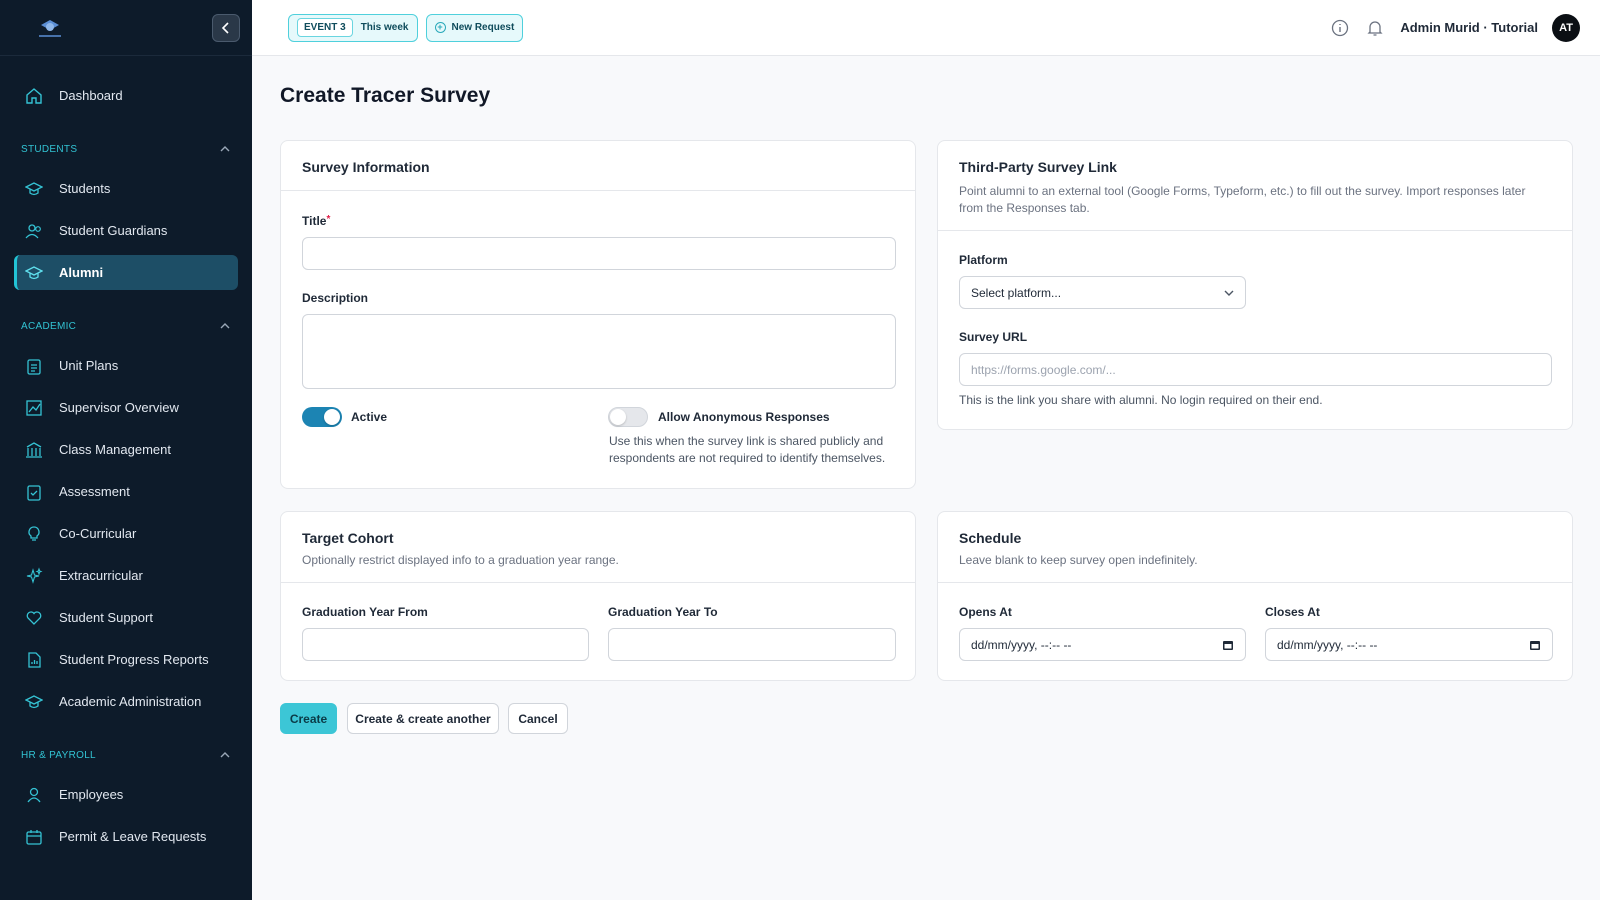 The image size is (1600, 900). What do you see at coordinates (126, 272) in the screenshot?
I see `sidebar-item-alumni: Alumni` at bounding box center [126, 272].